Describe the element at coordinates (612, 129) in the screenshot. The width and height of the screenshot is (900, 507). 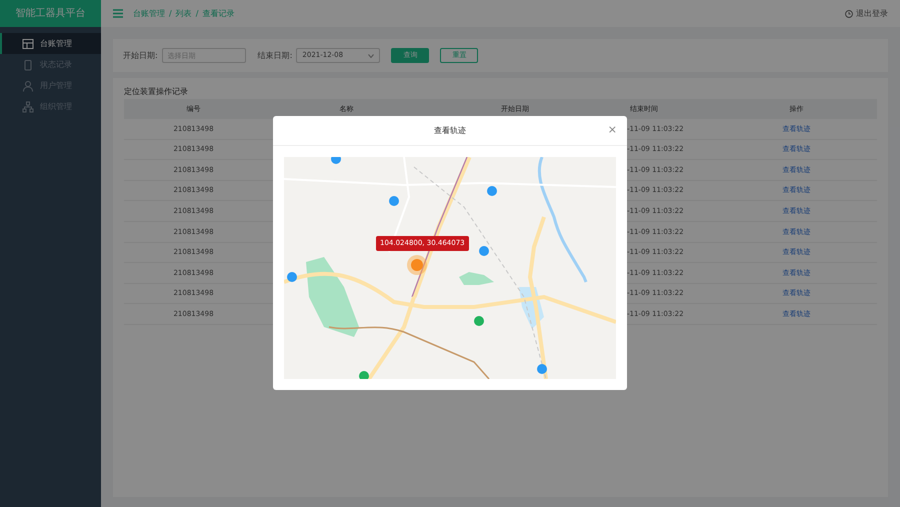
I see `close-button: ×` at that location.